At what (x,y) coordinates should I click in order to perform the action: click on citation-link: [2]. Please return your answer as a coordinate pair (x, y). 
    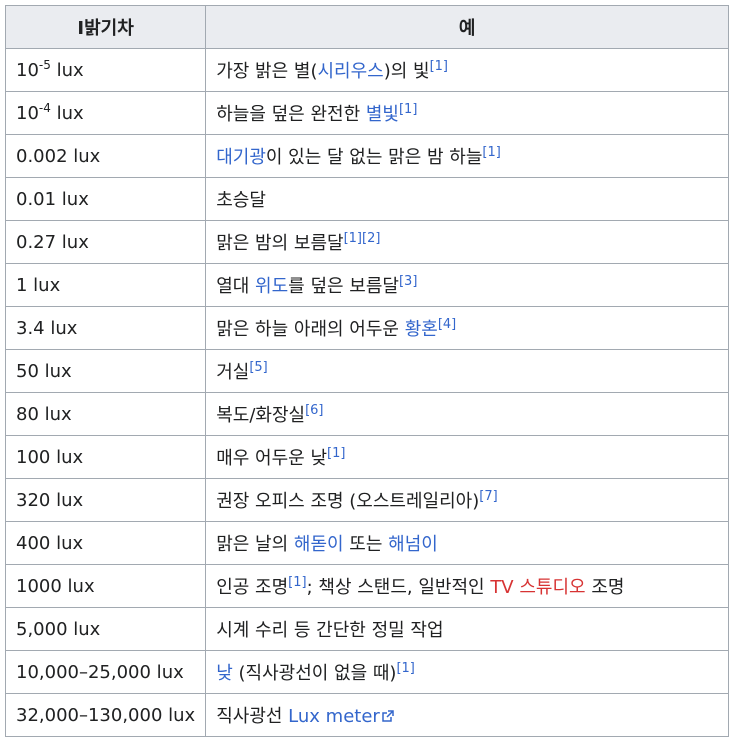
    Looking at the image, I should click on (371, 238).